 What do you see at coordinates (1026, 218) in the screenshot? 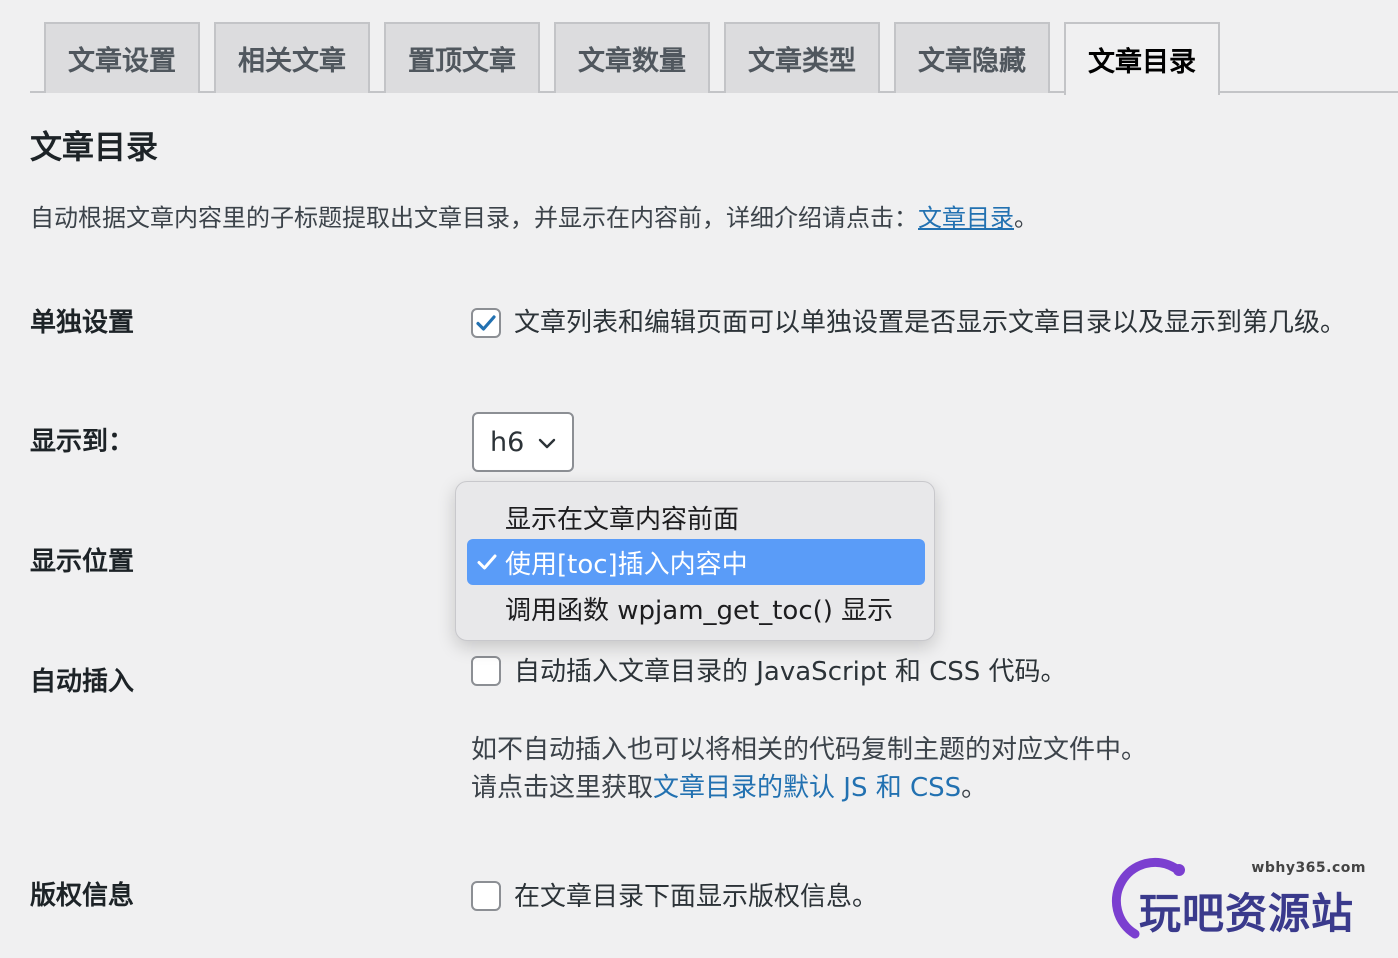
I see `description-end: 。` at bounding box center [1026, 218].